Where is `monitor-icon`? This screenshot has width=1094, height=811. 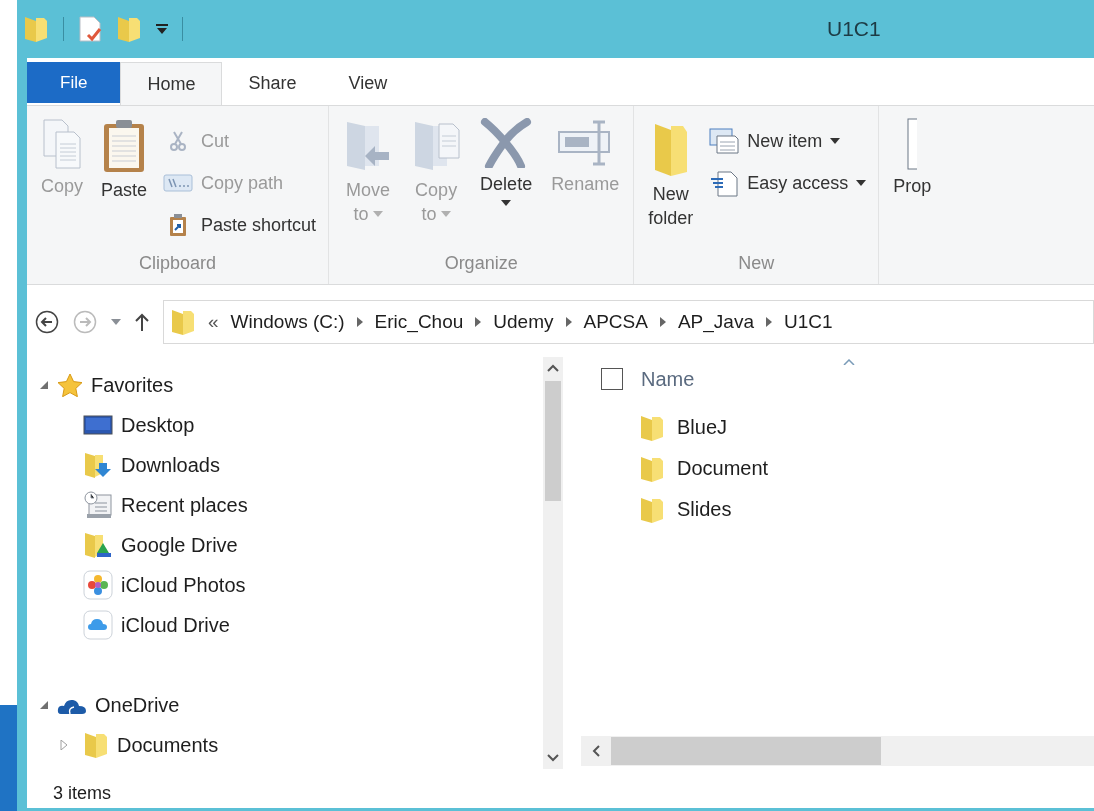 monitor-icon is located at coordinates (98, 425).